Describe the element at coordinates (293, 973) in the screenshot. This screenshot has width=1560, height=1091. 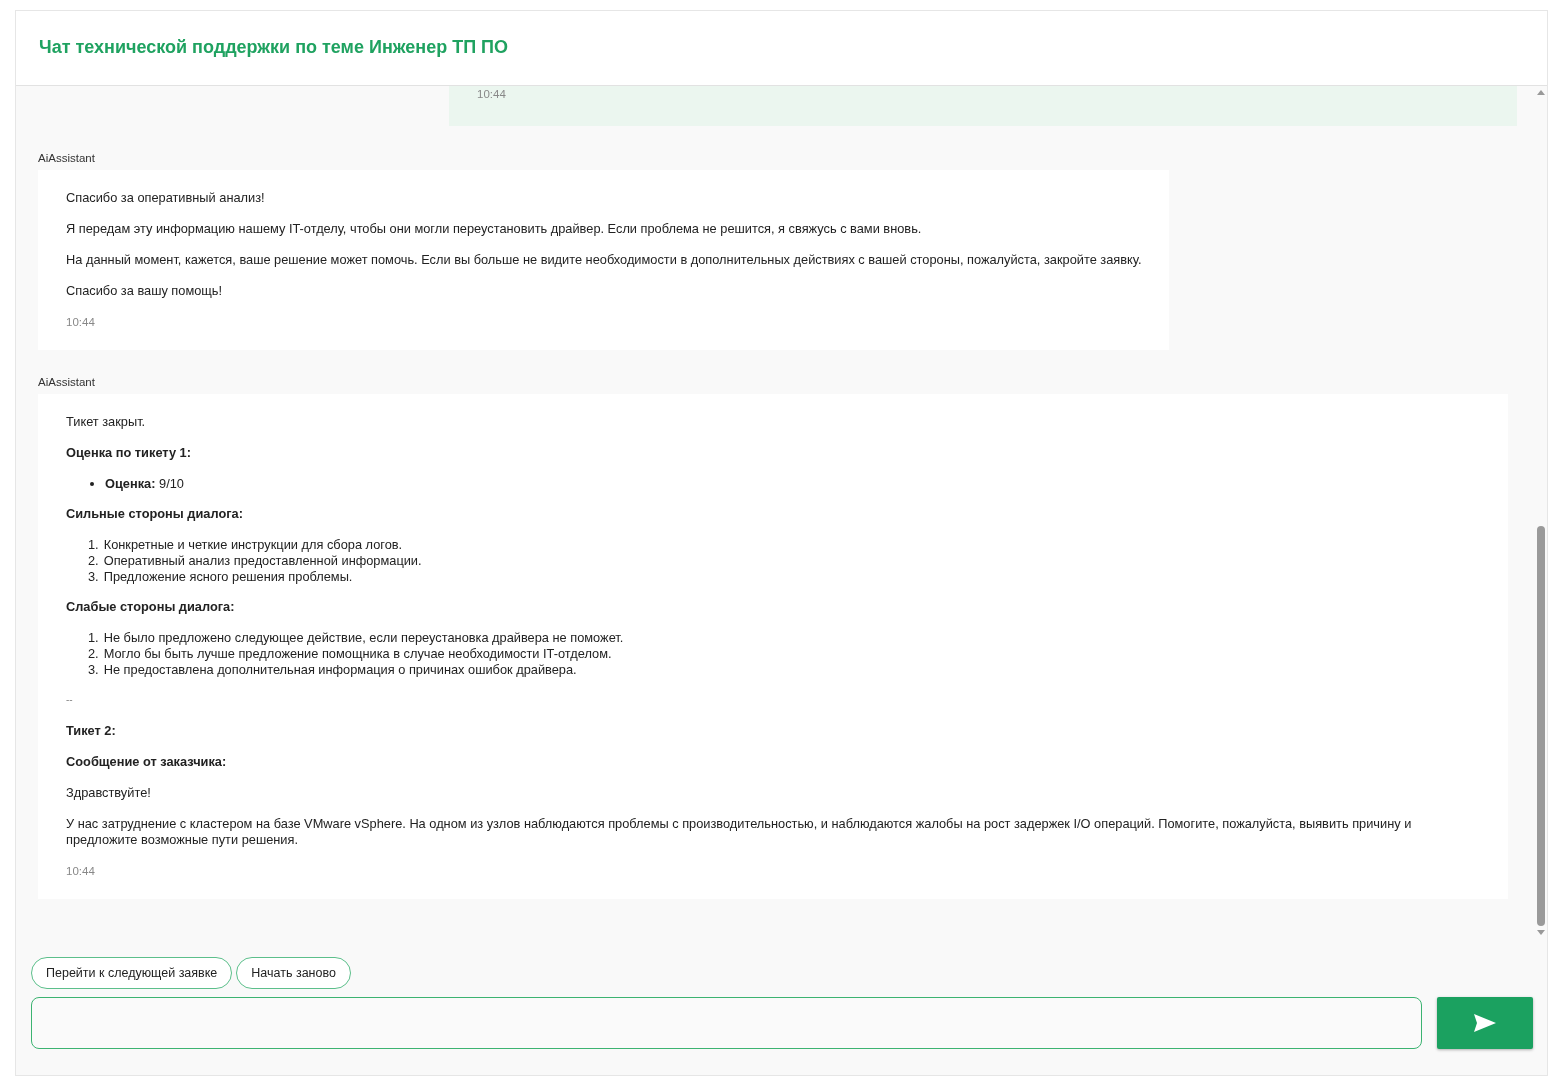
I see `quick-reply-button: Начать заново` at that location.